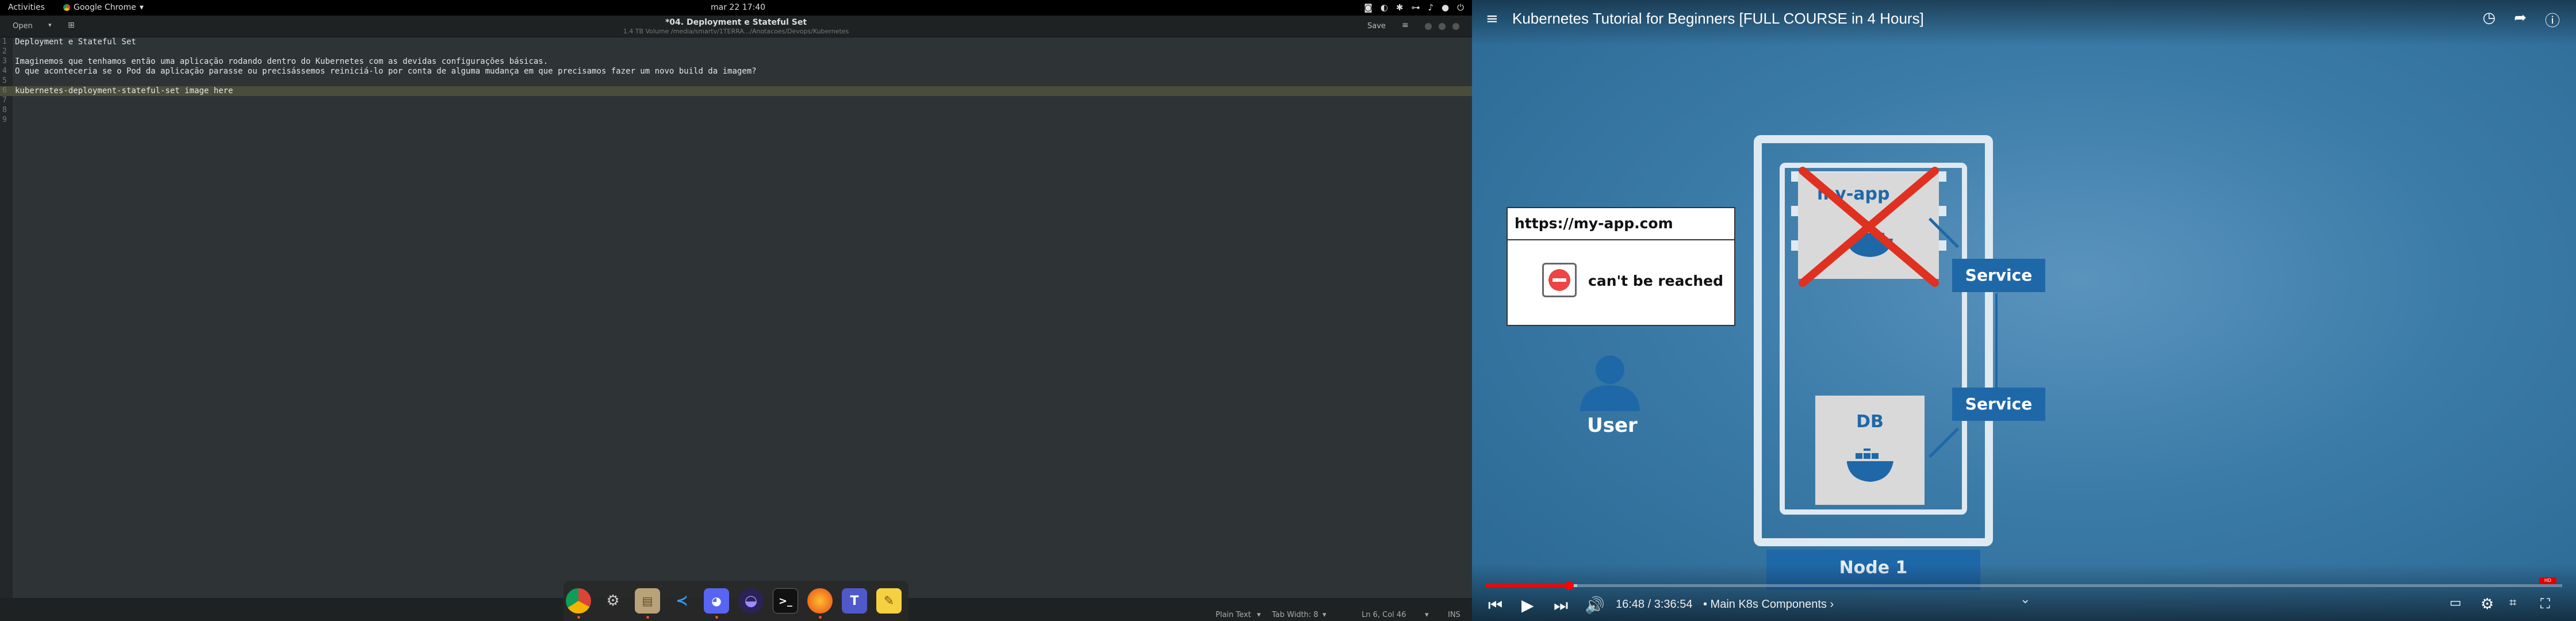 The image size is (2576, 621). I want to click on editor-line: 9, so click(736, 120).